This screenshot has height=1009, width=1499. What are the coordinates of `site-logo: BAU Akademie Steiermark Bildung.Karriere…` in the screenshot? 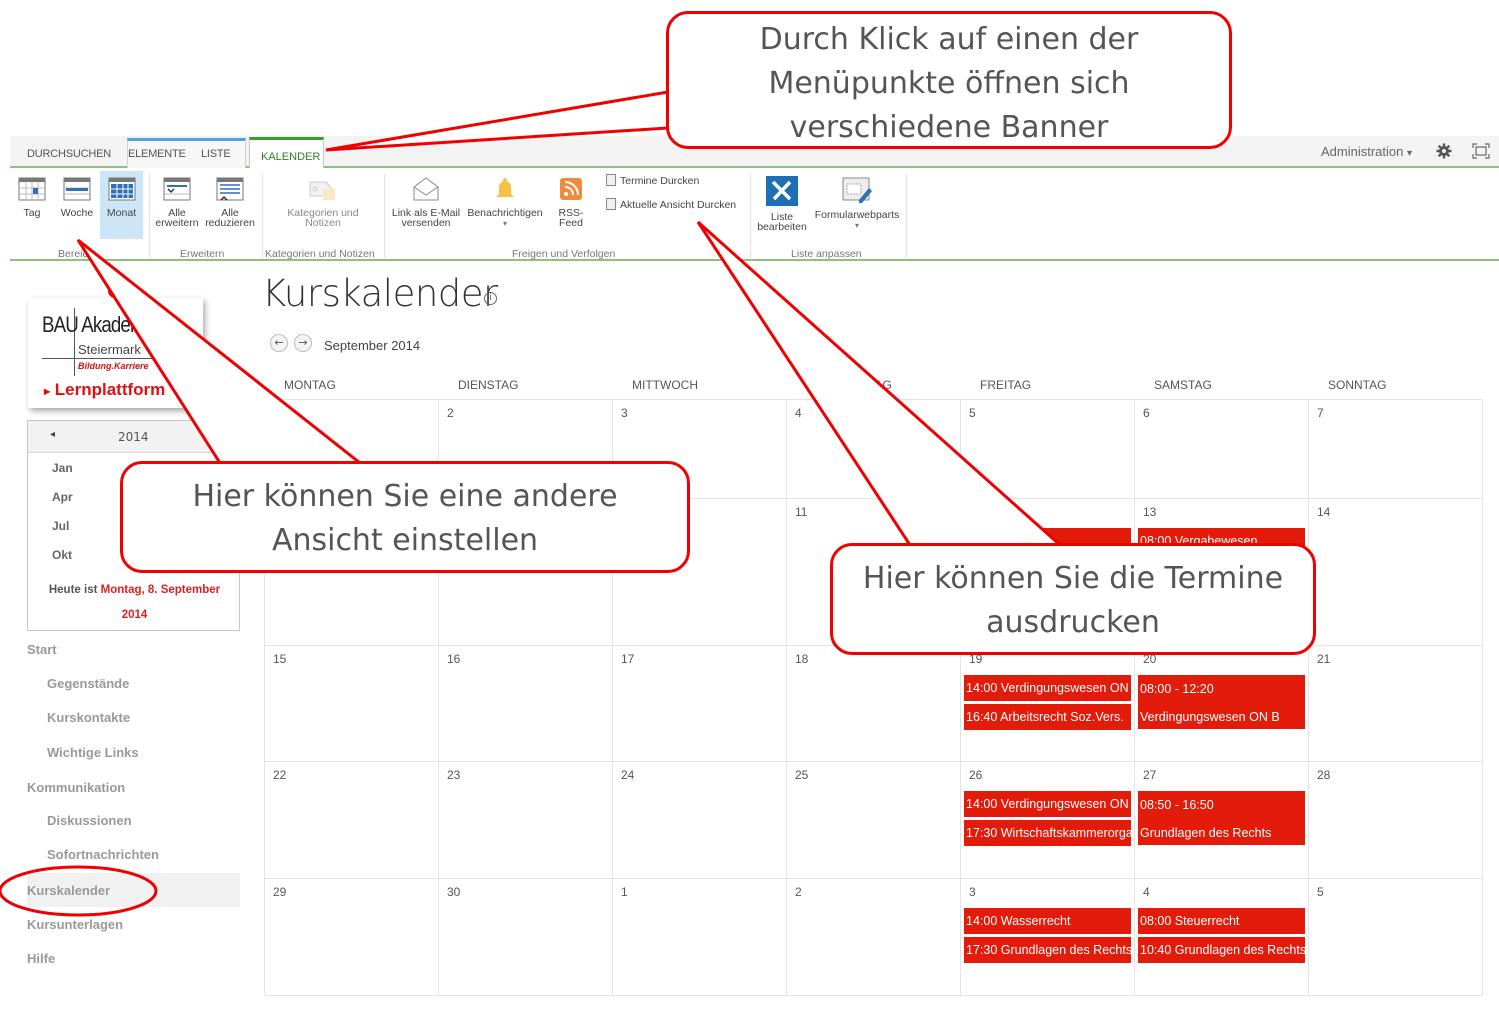 It's located at (115, 353).